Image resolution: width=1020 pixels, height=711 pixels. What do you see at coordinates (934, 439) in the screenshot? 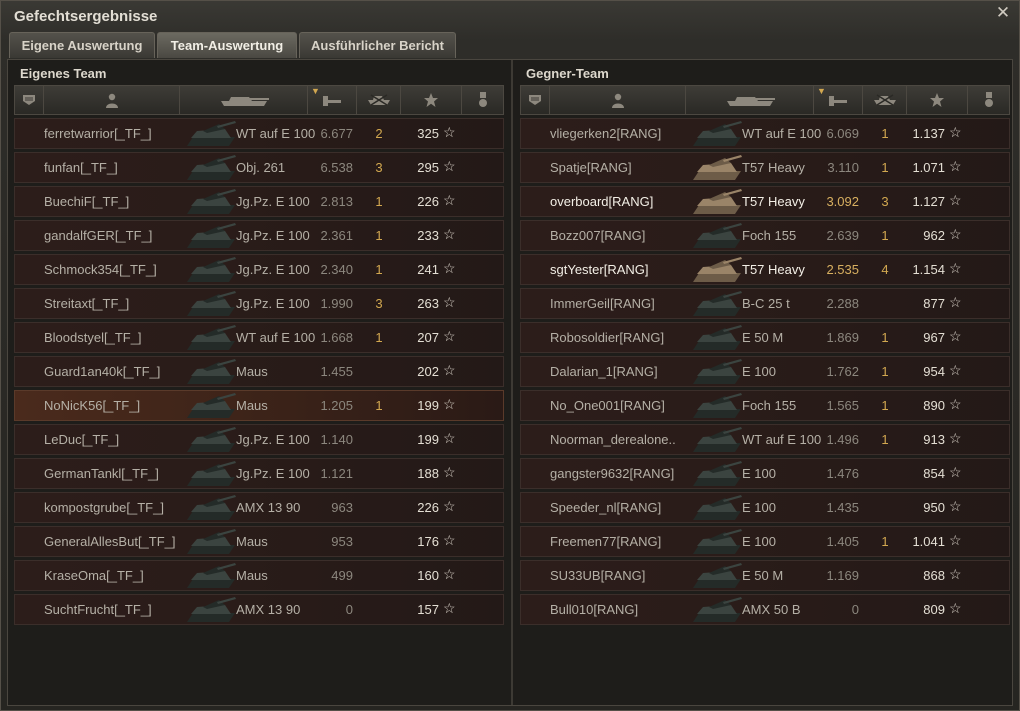
I see `xp-value: 913` at bounding box center [934, 439].